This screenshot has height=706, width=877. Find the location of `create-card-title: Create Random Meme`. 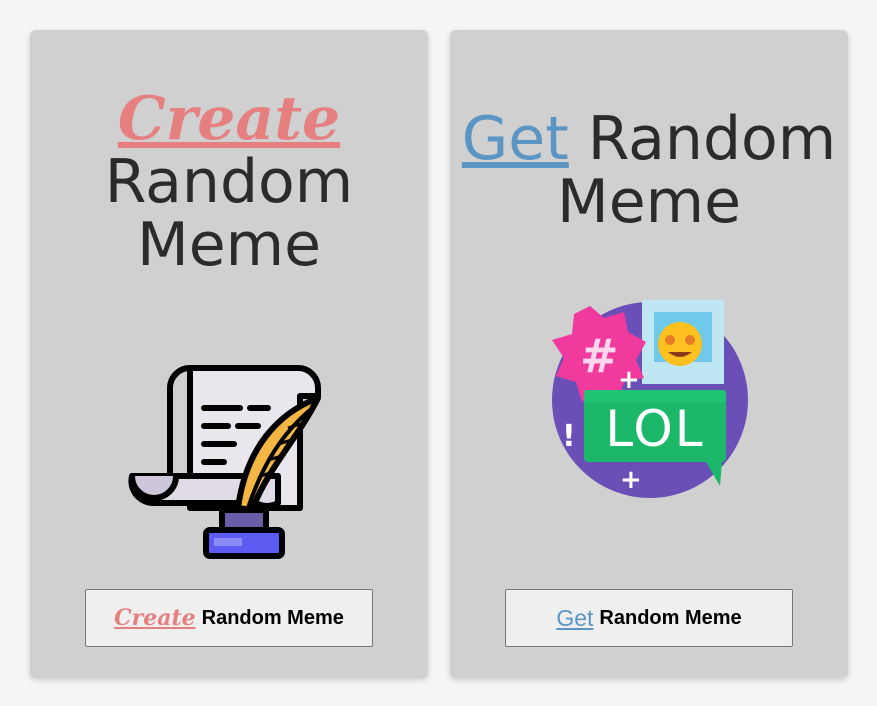

create-card-title: Create Random Meme is located at coordinates (229, 182).